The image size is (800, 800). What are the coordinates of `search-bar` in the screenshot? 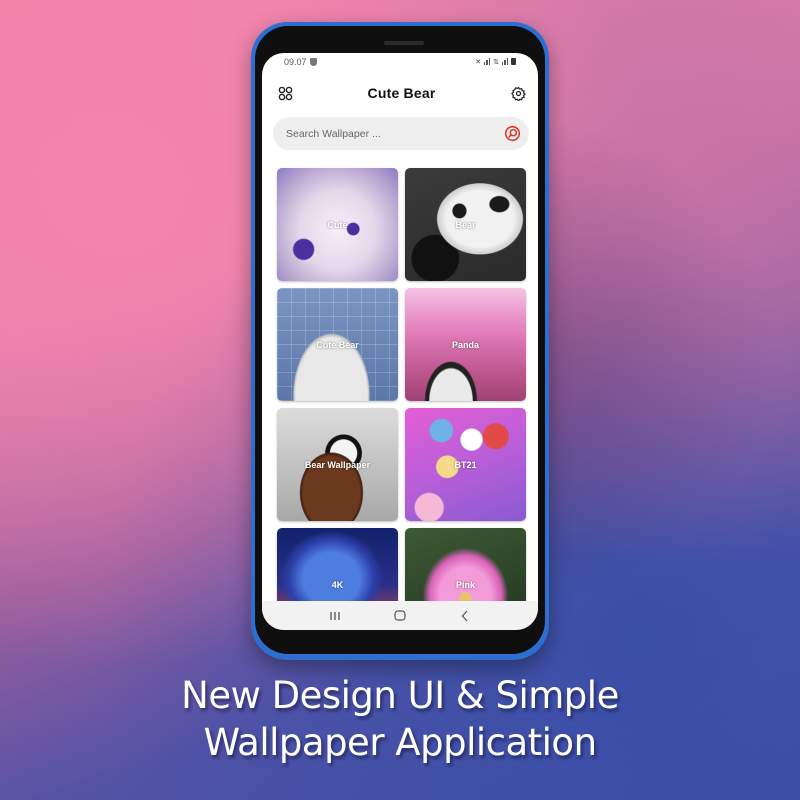 It's located at (401, 133).